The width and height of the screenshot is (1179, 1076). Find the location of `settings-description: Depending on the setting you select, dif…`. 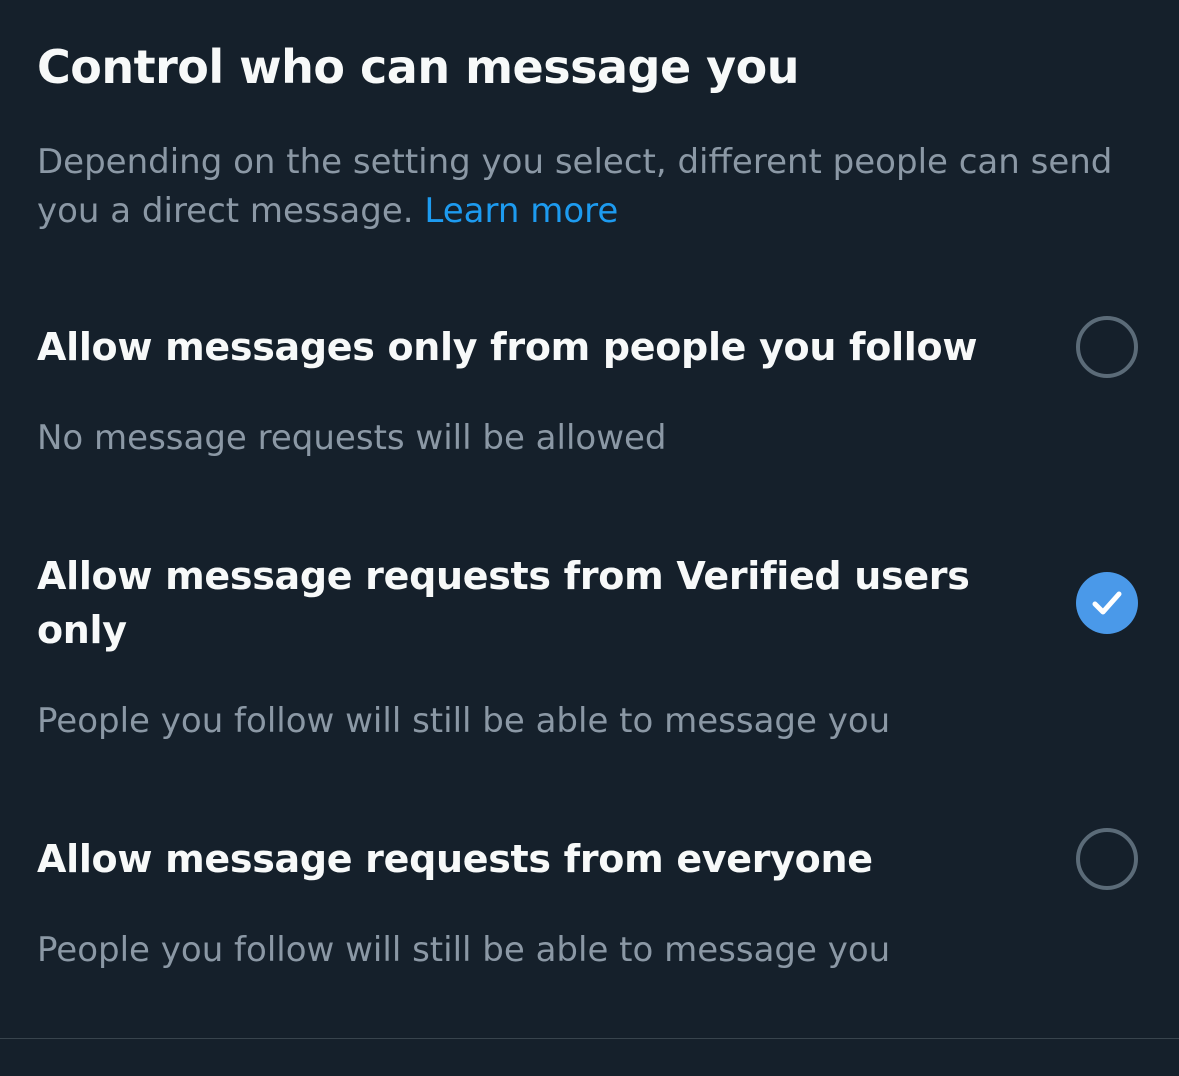

settings-description: Depending on the setting you select, dif… is located at coordinates (587, 187).